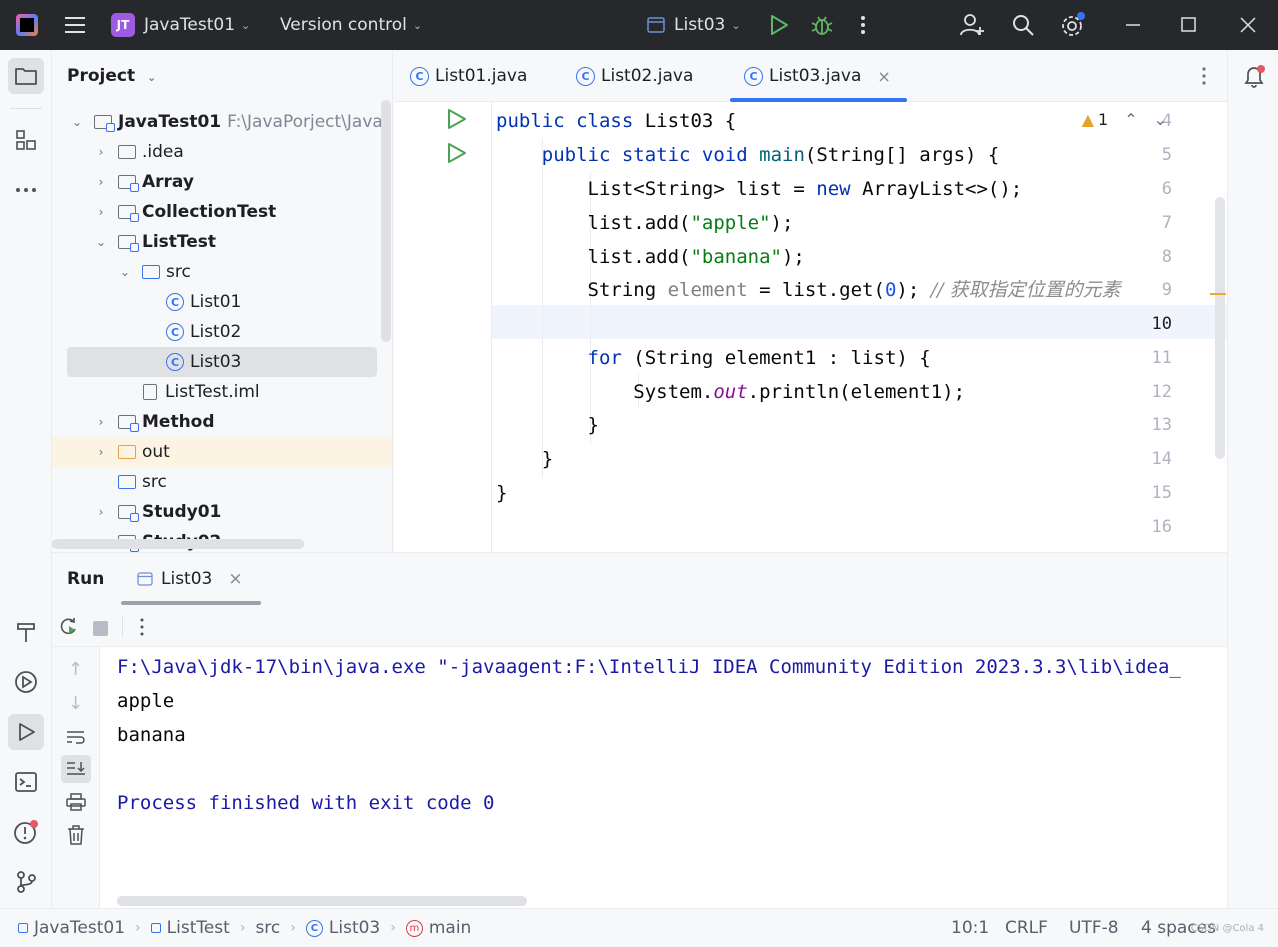  What do you see at coordinates (26, 832) in the screenshot?
I see `problems-tool-button` at bounding box center [26, 832].